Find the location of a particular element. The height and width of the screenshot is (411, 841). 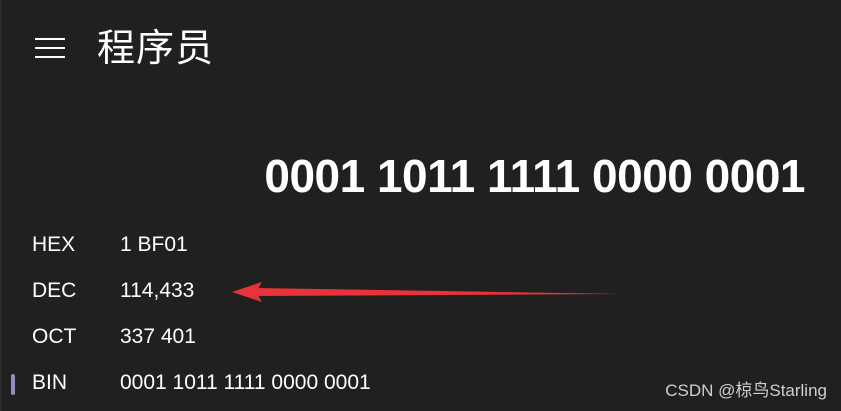

radix-label-dec: DEC is located at coordinates (54, 290).